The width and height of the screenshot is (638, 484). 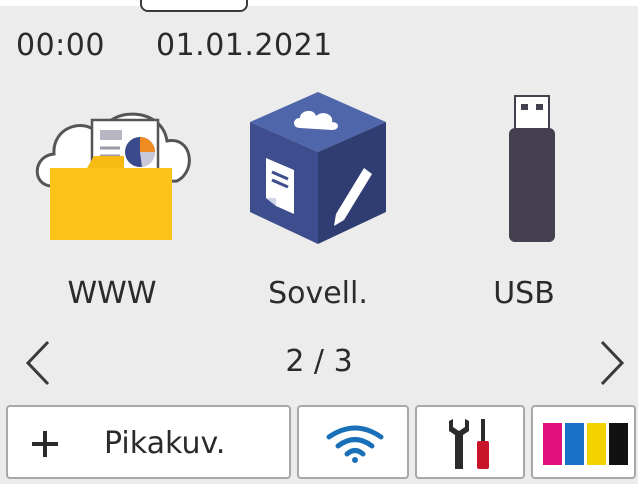 I want to click on web-cloud-folder-icon, so click(x=113, y=176).